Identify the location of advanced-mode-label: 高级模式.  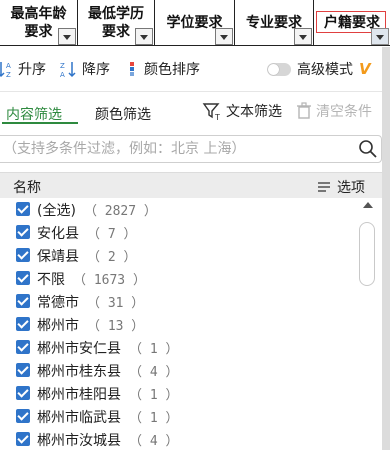
(325, 70).